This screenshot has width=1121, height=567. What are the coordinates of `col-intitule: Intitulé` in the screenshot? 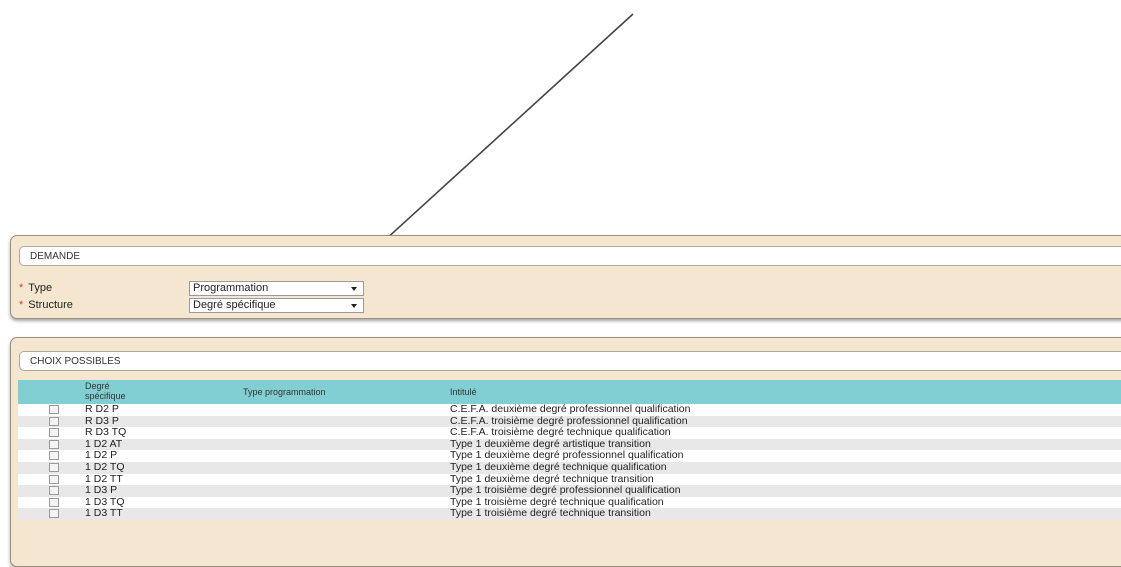 It's located at (463, 392).